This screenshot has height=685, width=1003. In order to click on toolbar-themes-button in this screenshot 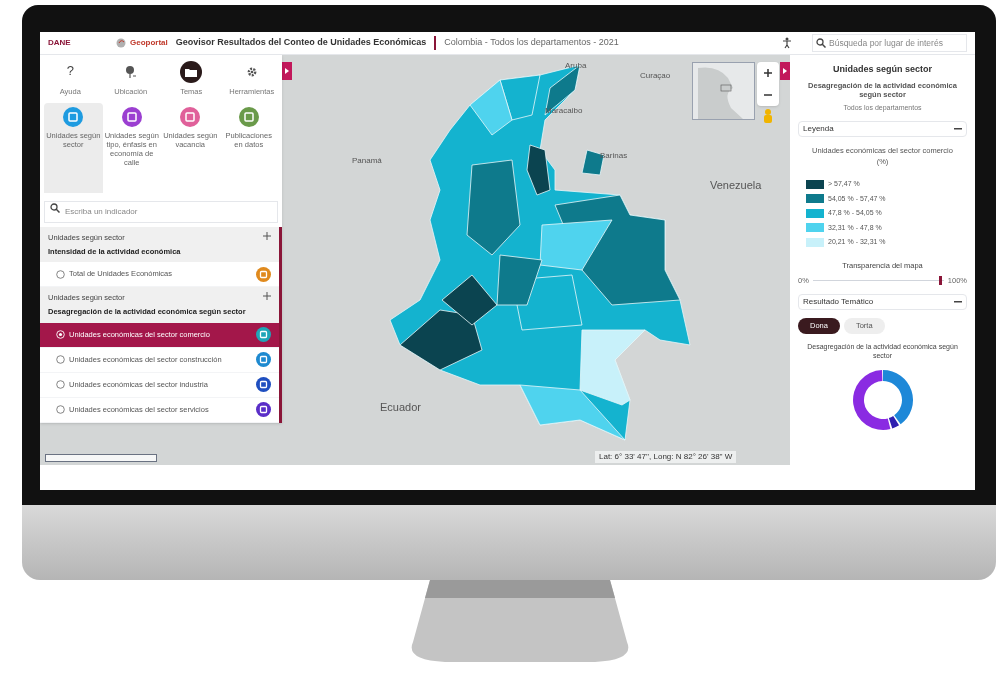, I will do `click(191, 71)`.